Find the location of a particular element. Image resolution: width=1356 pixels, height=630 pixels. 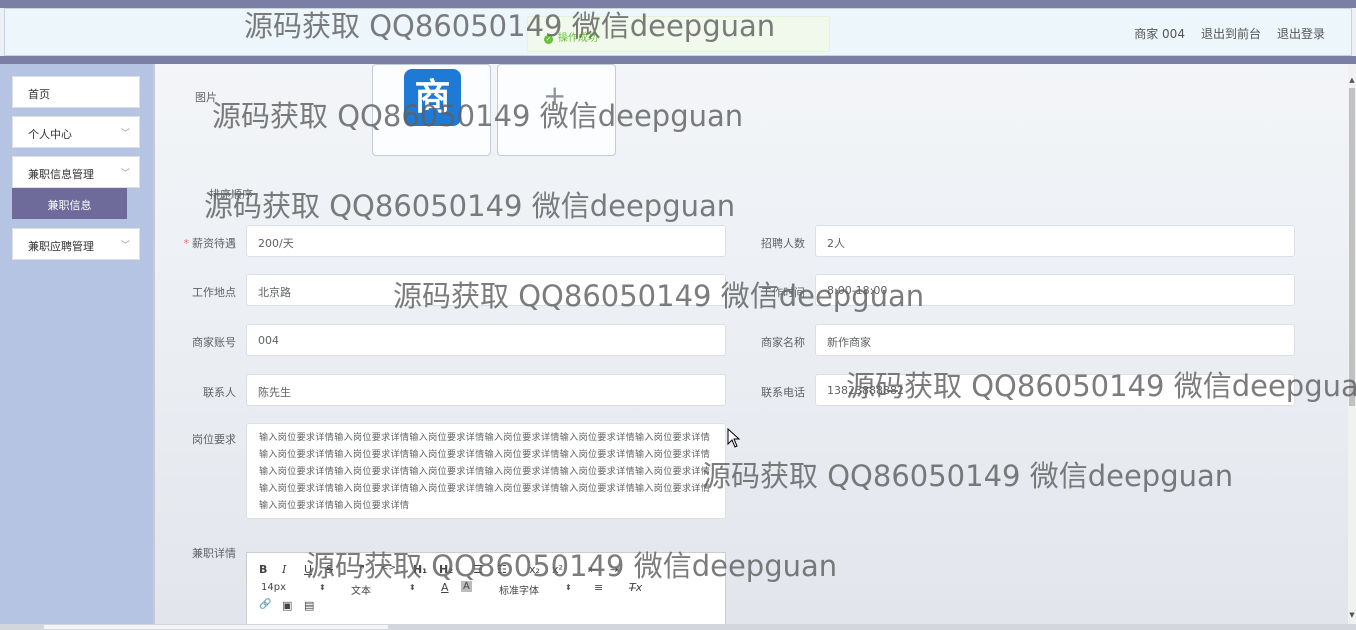

mouse-cursor-icon is located at coordinates (734, 438).